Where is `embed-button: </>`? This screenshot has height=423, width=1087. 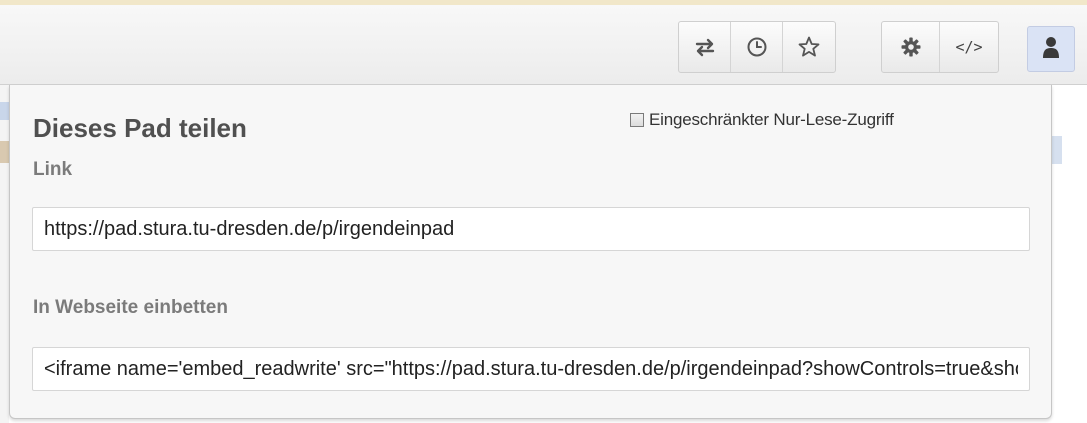 embed-button: </> is located at coordinates (969, 47).